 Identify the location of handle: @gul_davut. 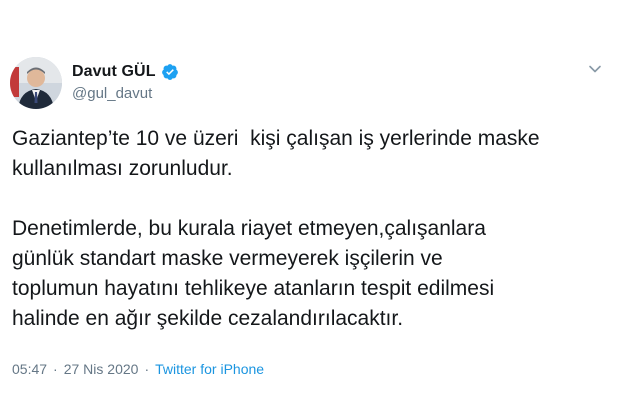
(125, 93).